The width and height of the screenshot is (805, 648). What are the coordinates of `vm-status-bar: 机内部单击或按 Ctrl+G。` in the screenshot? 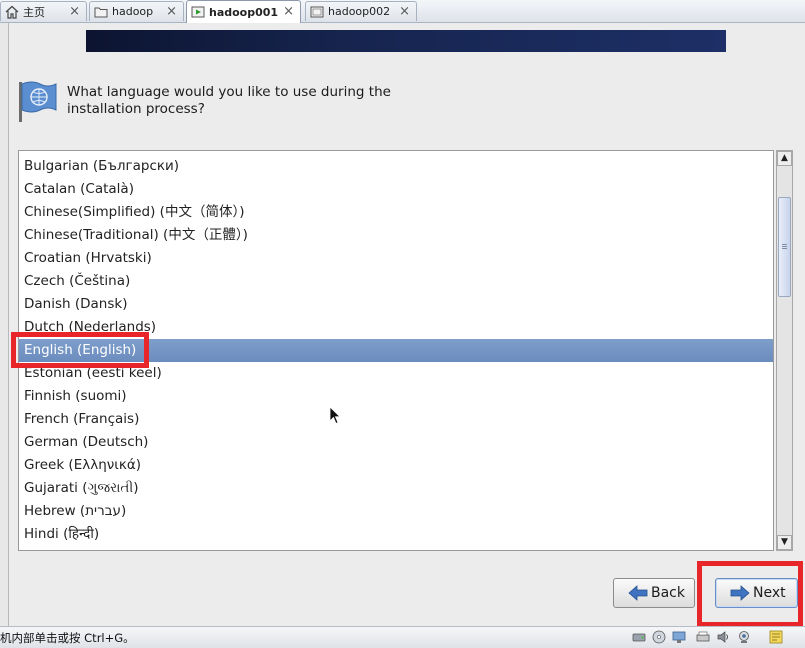 It's located at (402, 637).